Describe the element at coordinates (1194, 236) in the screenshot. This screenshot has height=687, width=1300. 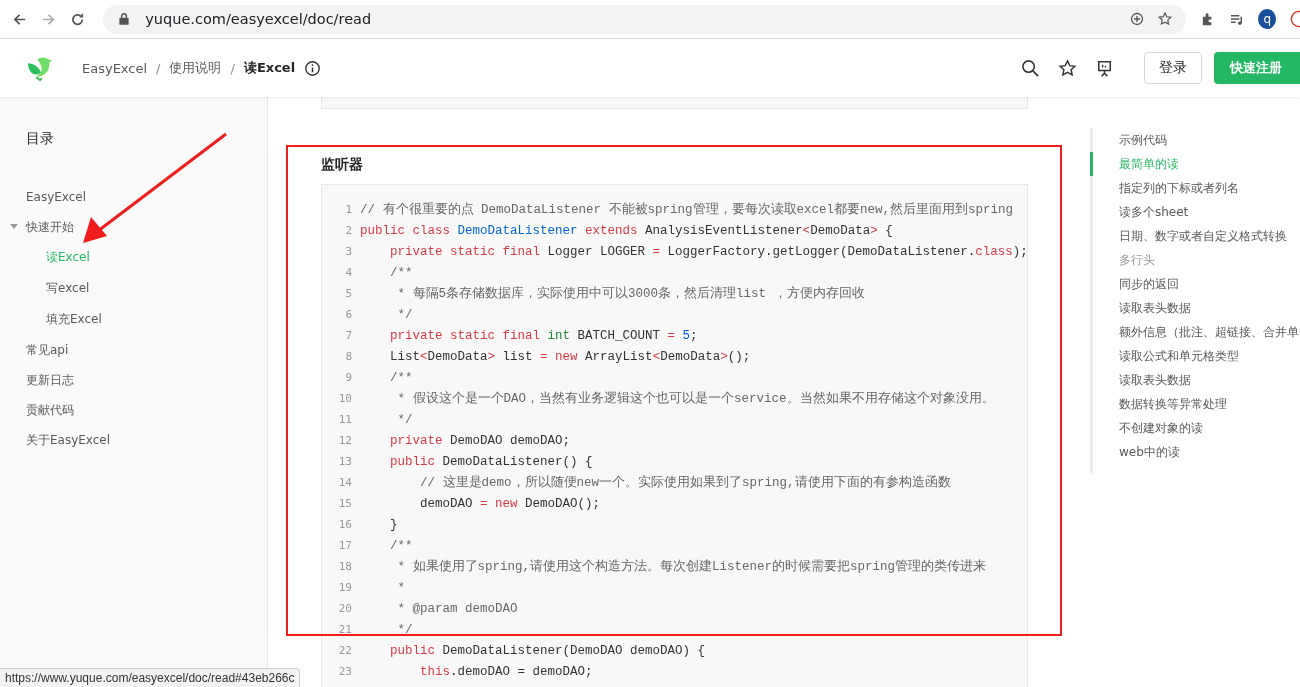
I see `toc-link: 日期、数字或者自定义格式转换` at that location.